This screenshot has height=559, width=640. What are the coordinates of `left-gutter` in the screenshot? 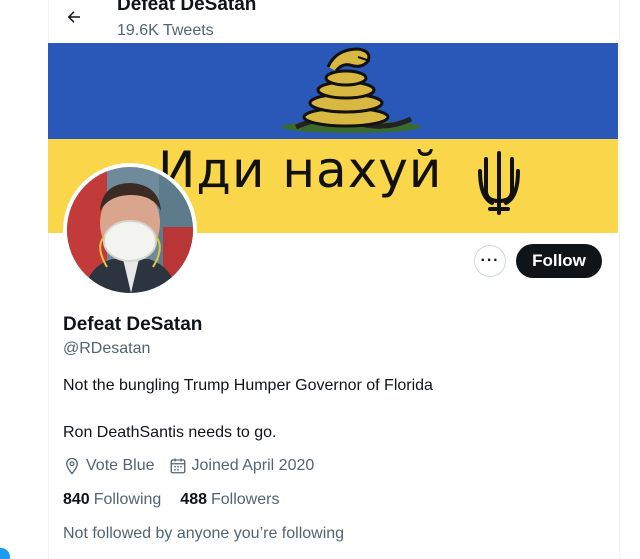 It's located at (24, 279).